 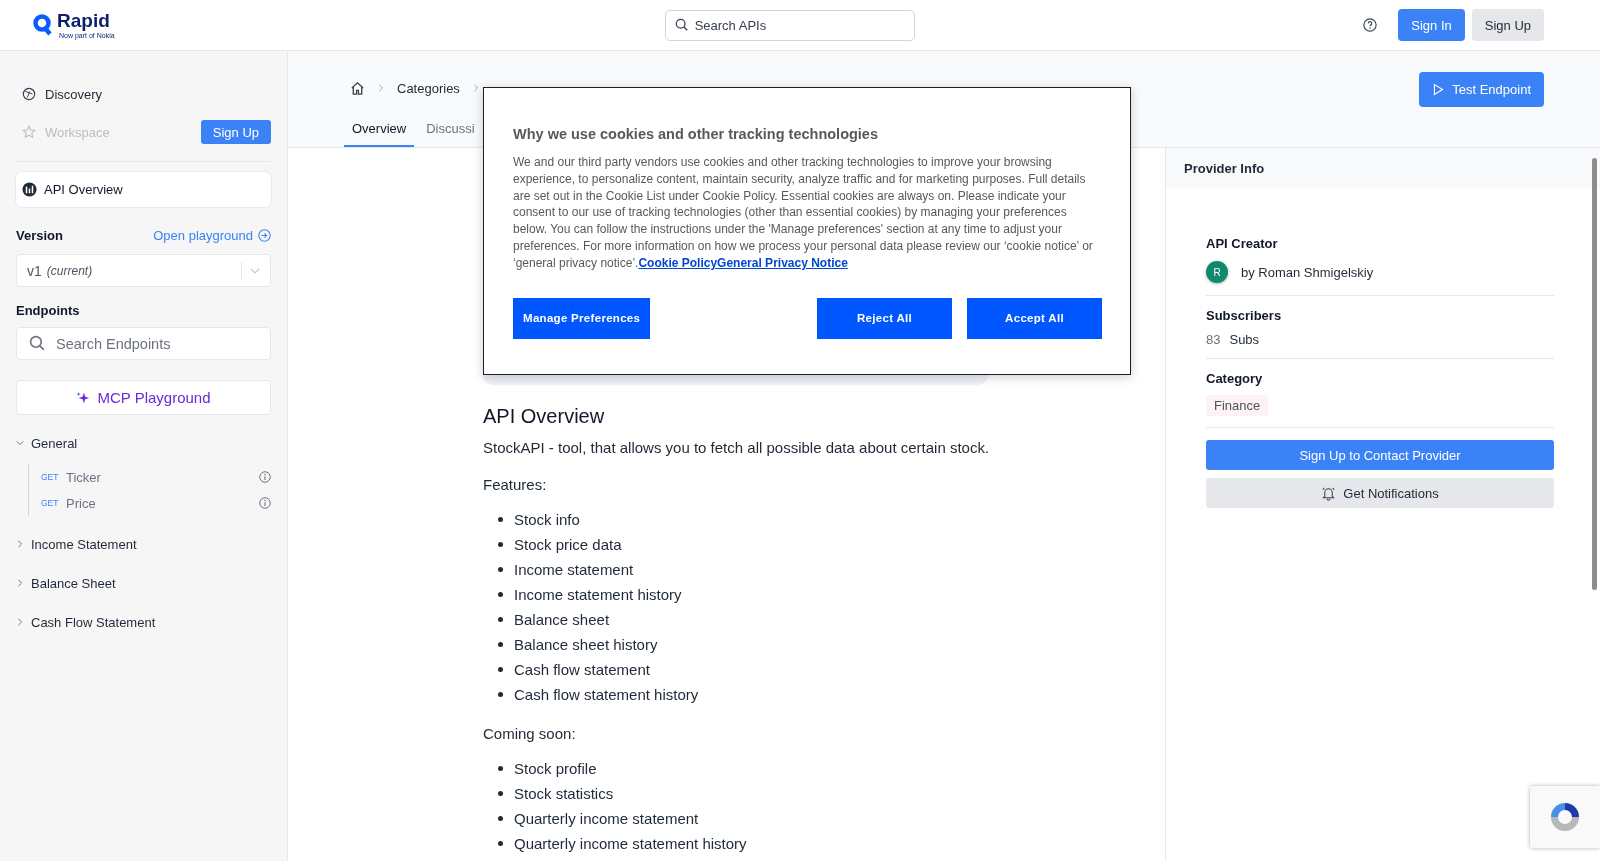 I want to click on endpoint-group: Balance Sheet, so click(x=73, y=583).